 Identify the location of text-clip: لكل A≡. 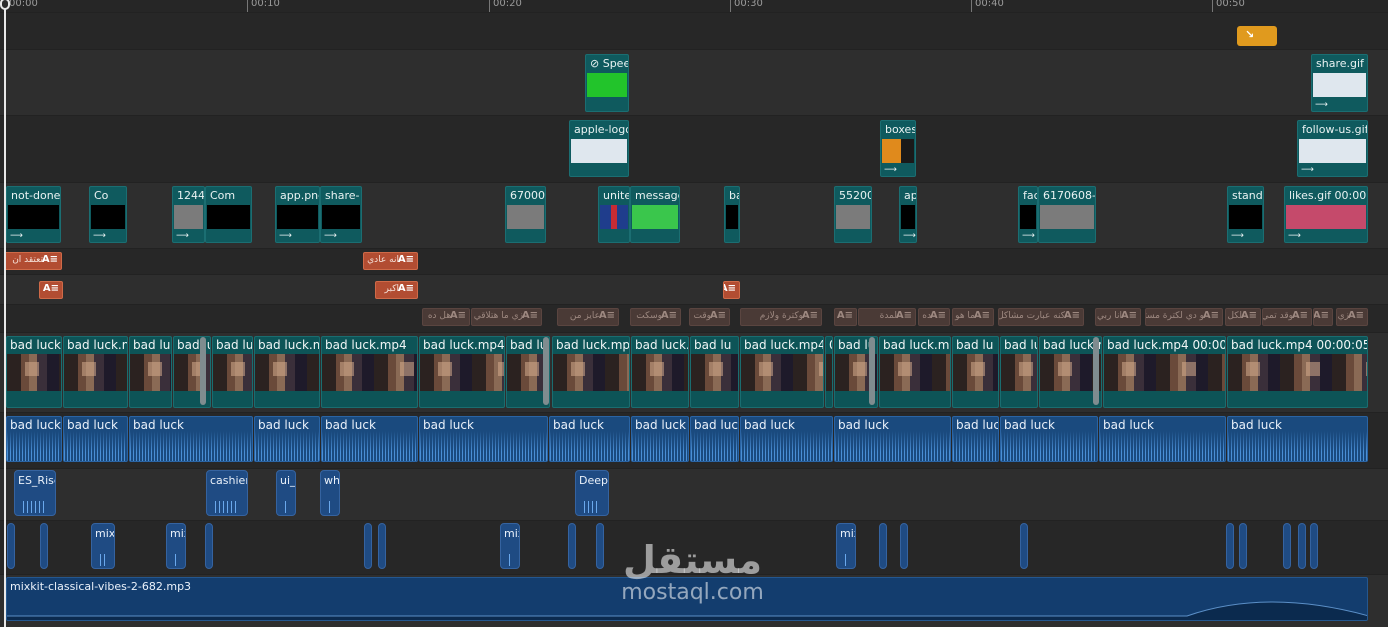
(1243, 317).